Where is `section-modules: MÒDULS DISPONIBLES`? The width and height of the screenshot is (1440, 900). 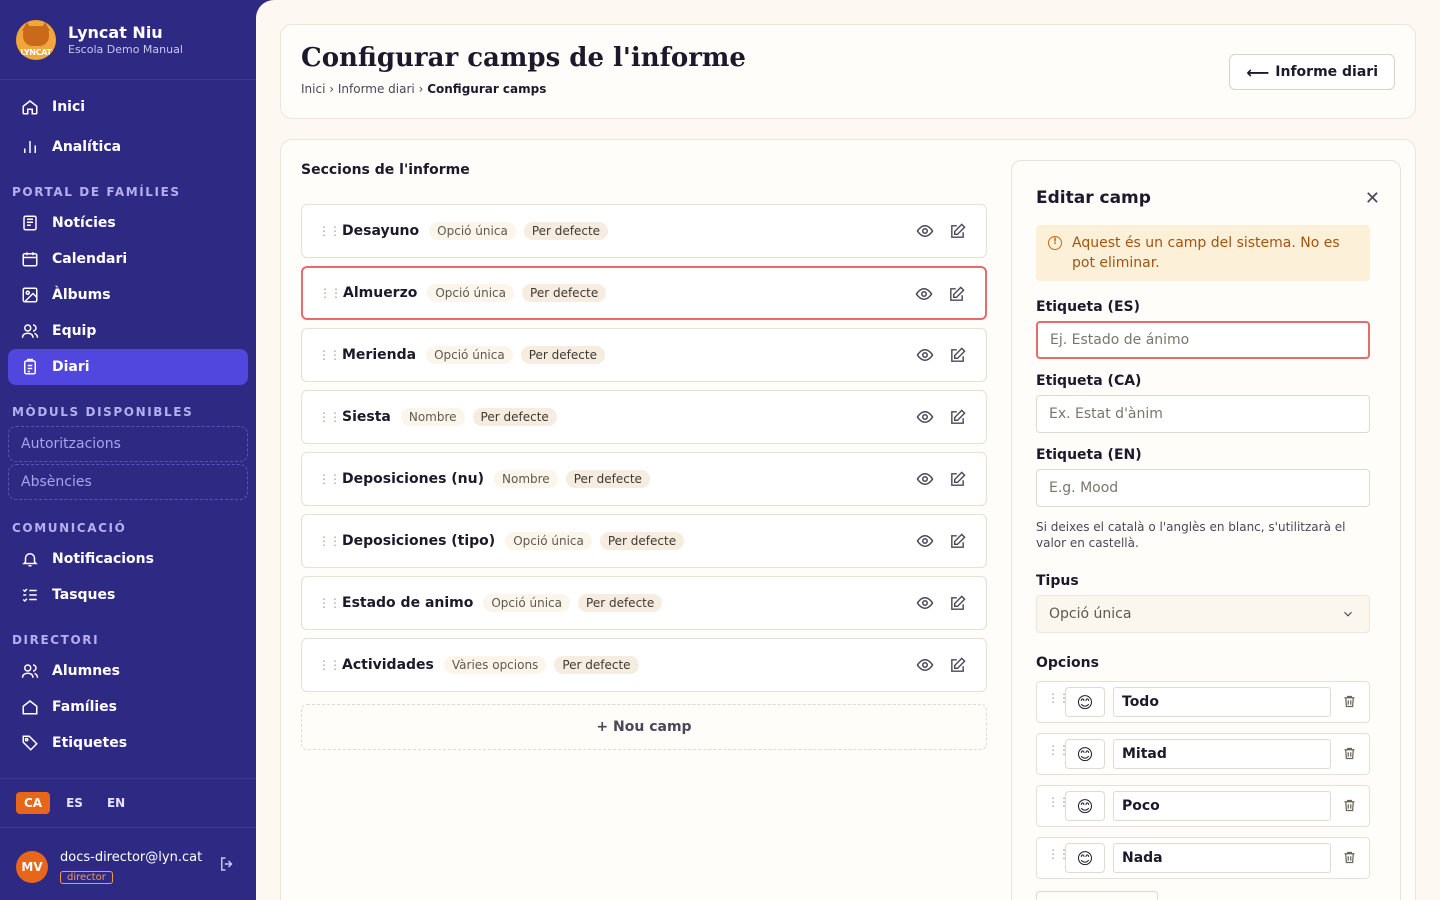
section-modules: MÒDULS DISPONIBLES is located at coordinates (103, 412).